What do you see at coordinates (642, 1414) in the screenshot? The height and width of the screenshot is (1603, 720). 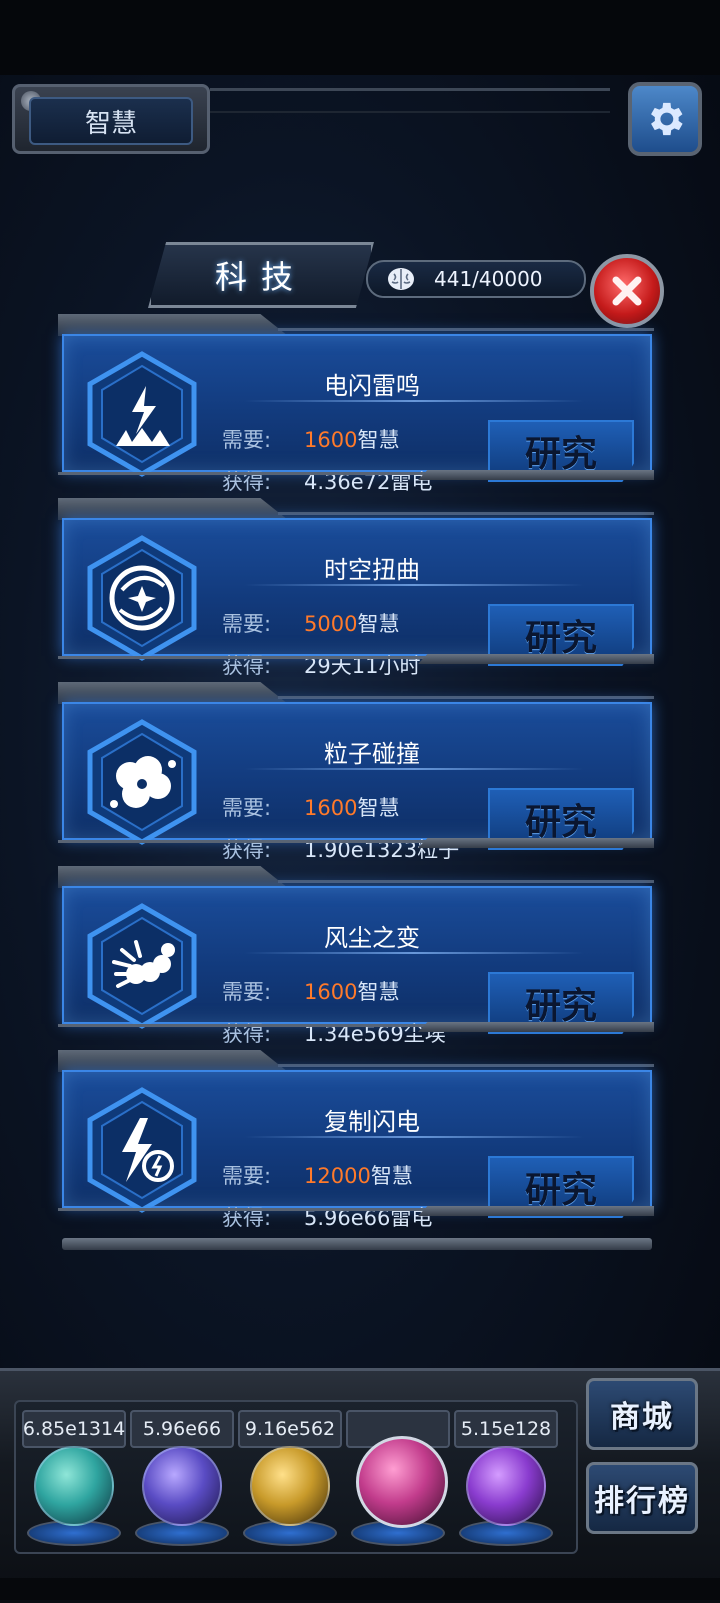 I see `shop-button: 商城` at bounding box center [642, 1414].